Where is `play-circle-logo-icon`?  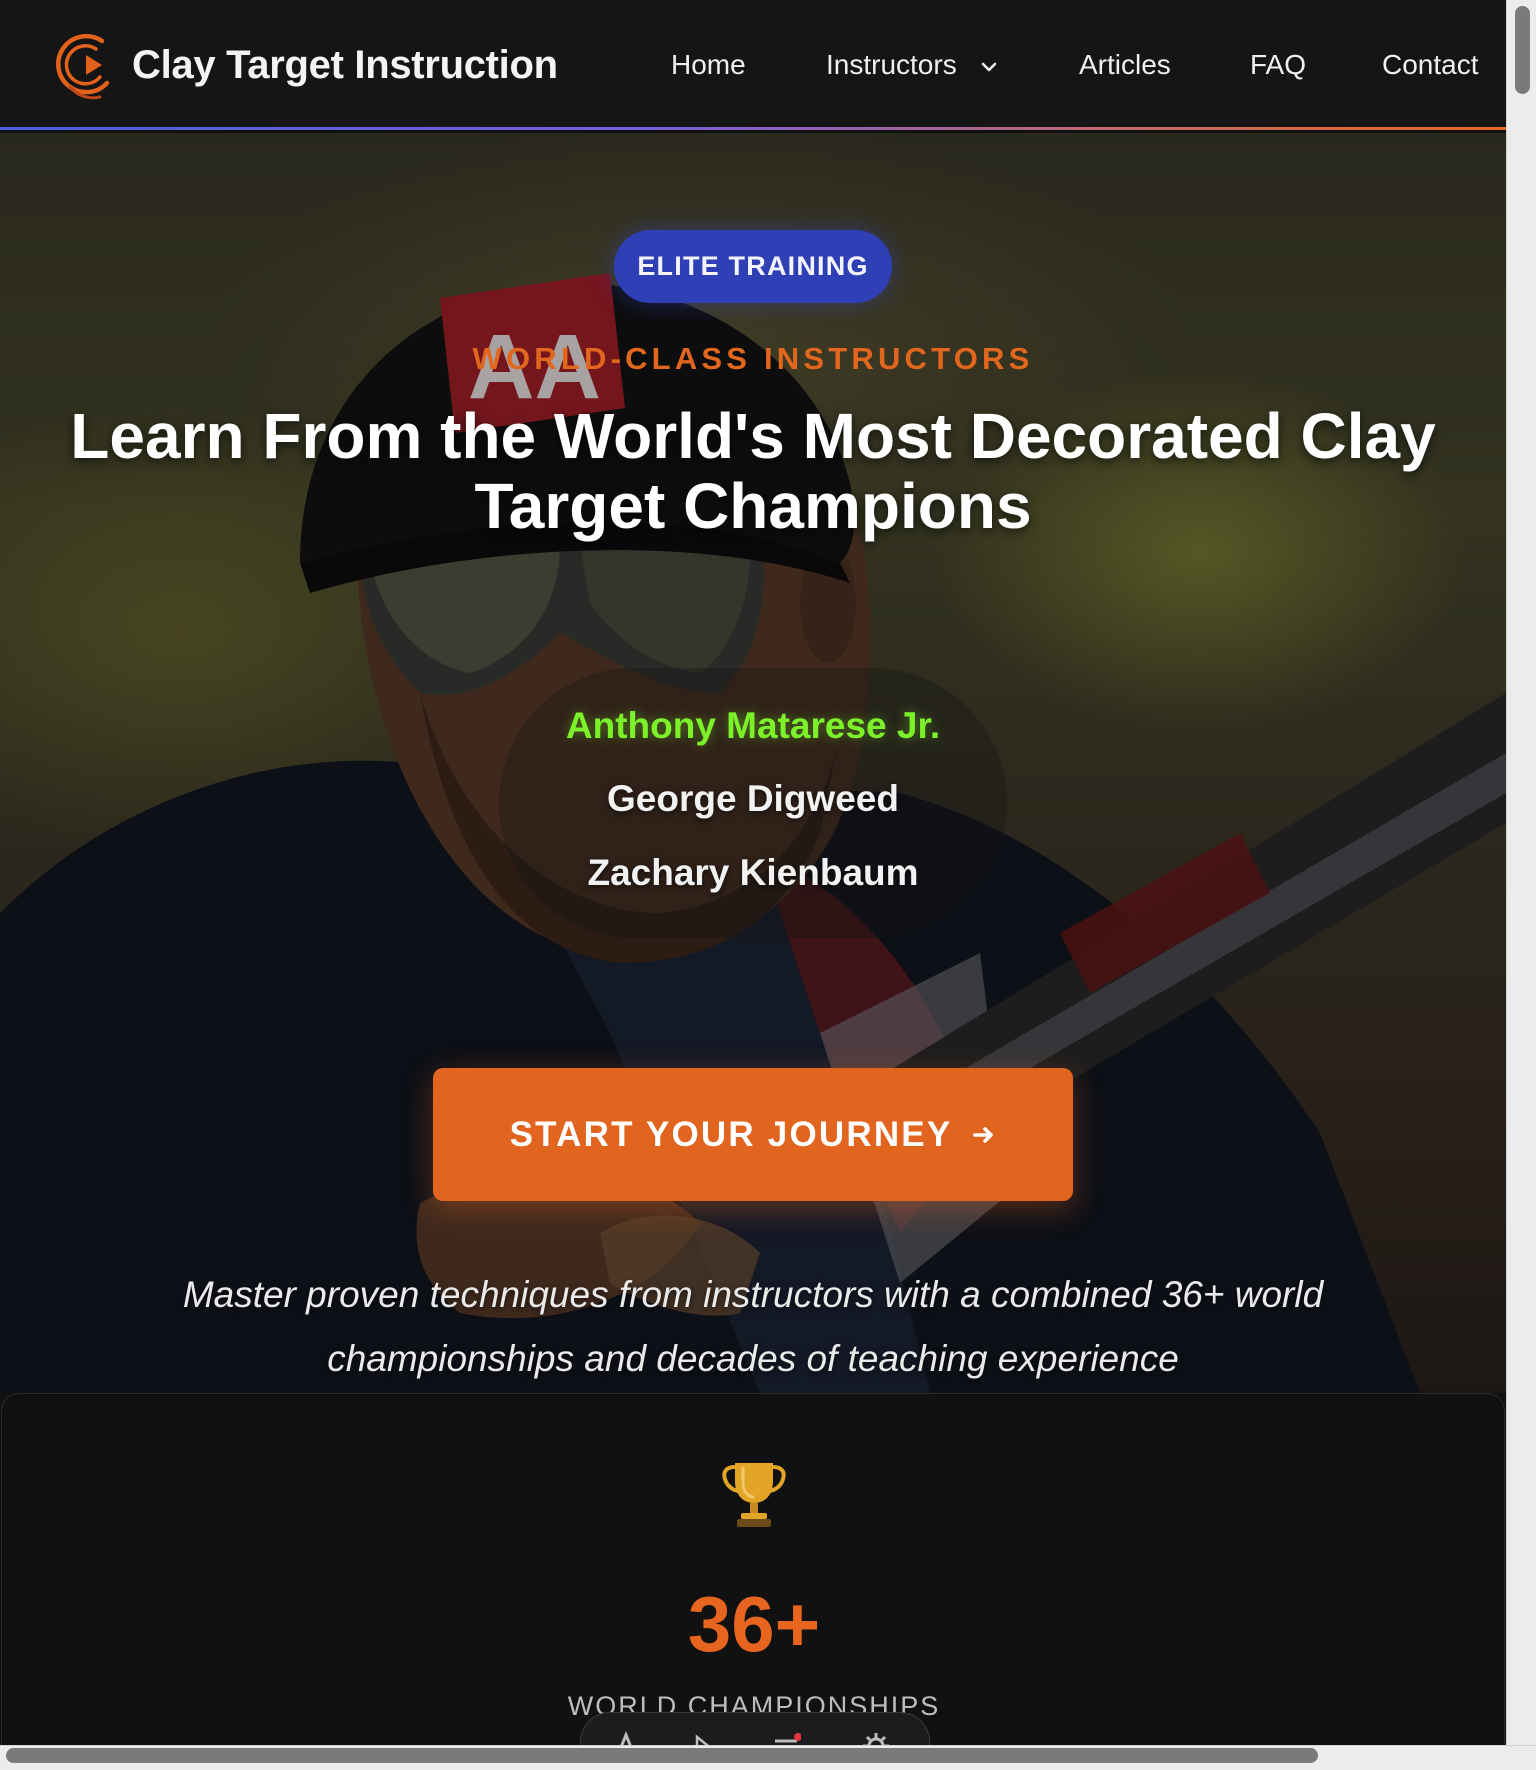 play-circle-logo-icon is located at coordinates (83, 66).